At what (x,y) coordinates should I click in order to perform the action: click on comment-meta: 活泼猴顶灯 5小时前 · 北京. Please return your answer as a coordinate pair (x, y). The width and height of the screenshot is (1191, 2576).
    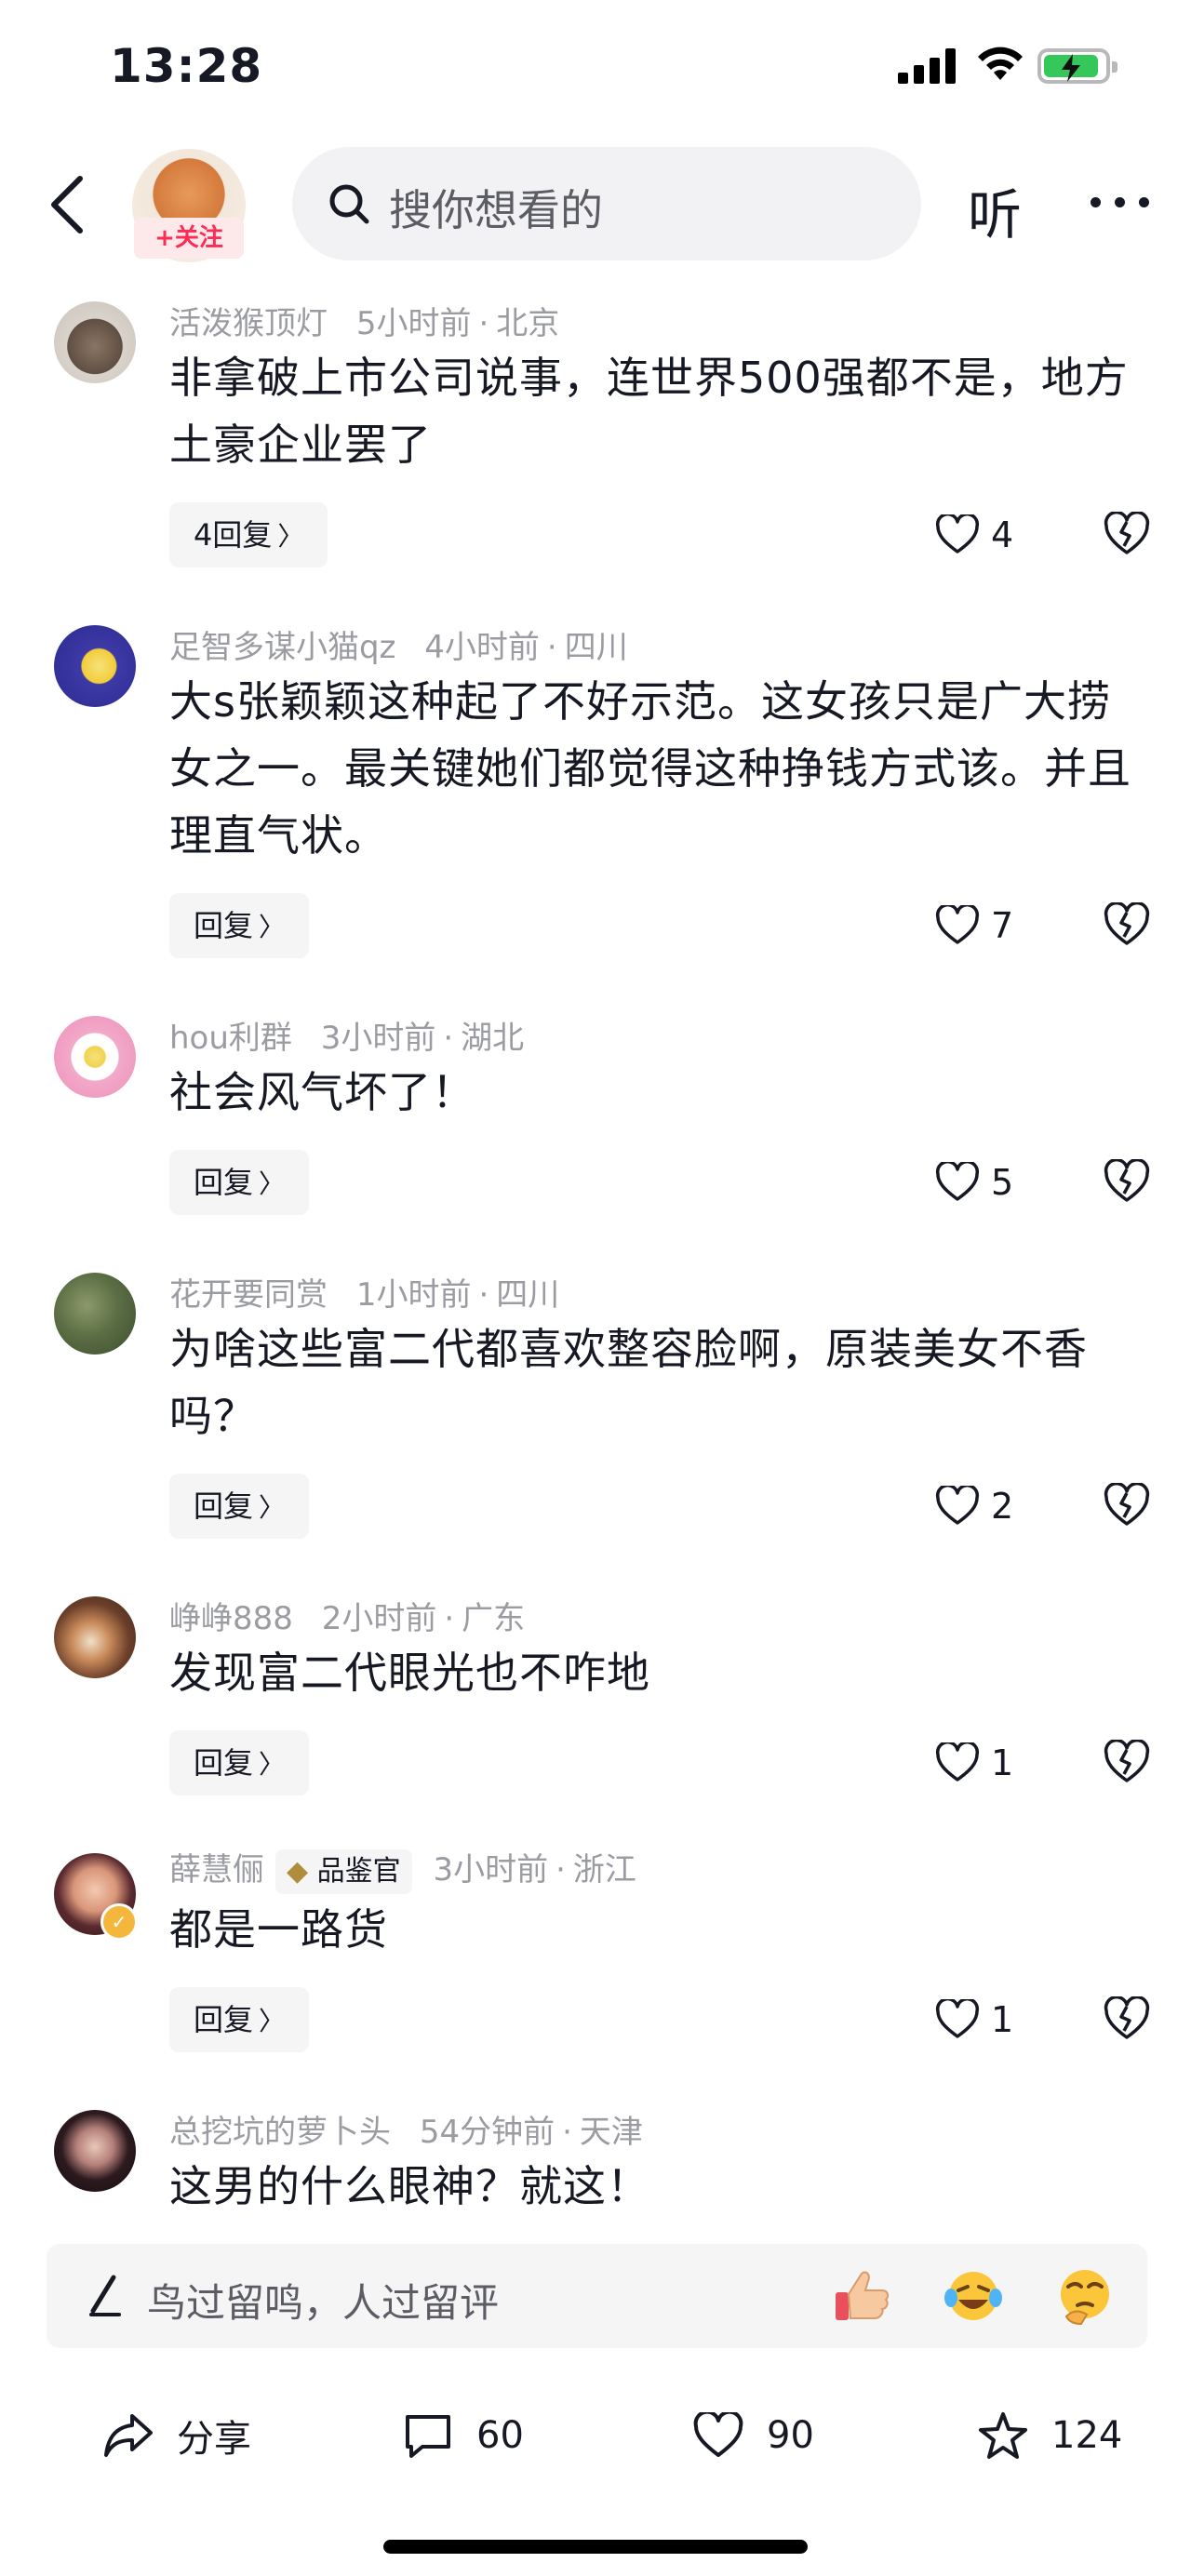
    Looking at the image, I should click on (364, 323).